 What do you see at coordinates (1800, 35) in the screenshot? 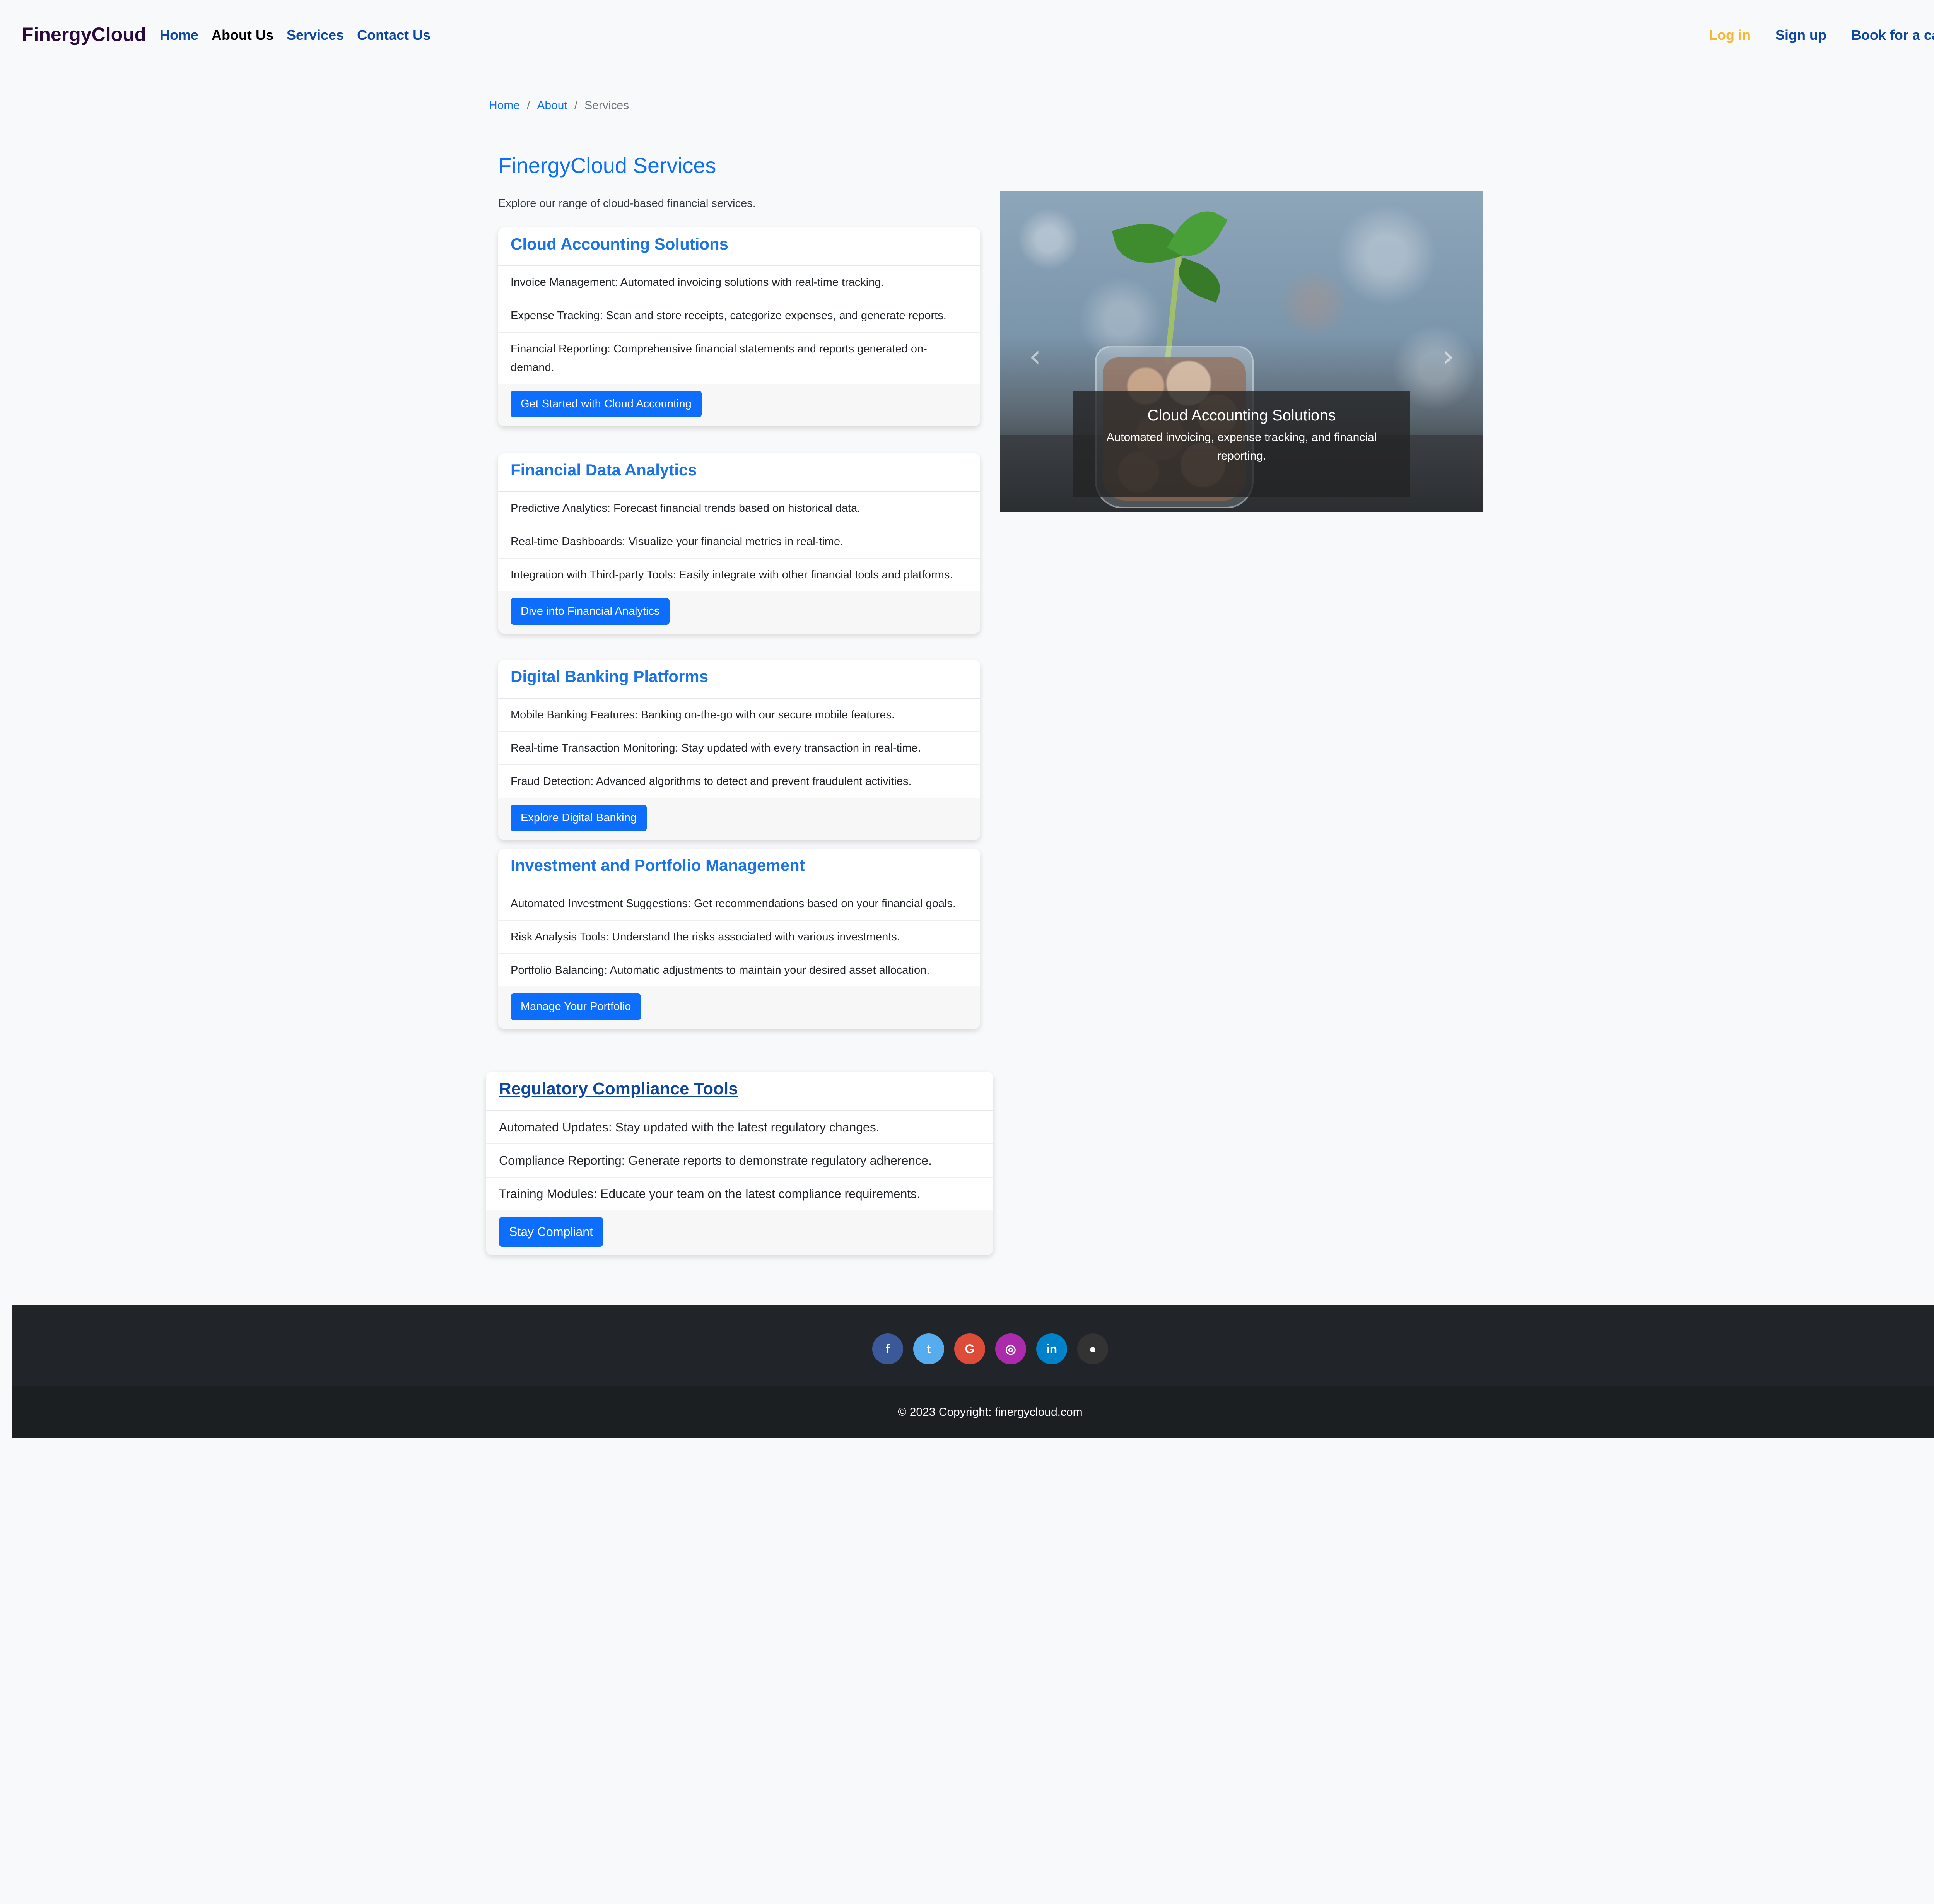
I see `signup-link: Sign up` at bounding box center [1800, 35].